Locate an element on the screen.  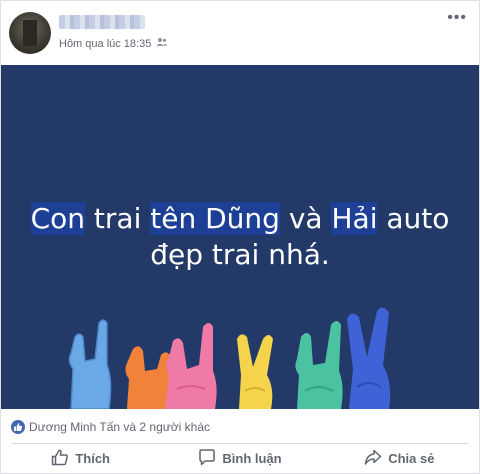
status-word: Hải is located at coordinates (354, 218).